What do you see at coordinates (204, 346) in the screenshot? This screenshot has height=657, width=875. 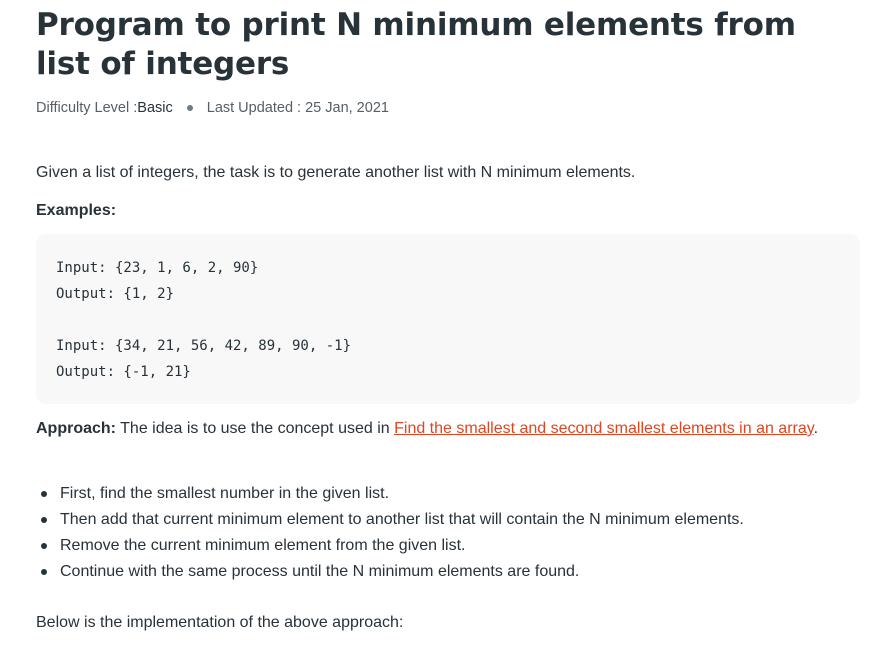 I see `code-line: Input: {34, 21, 56, 42, 89, 90, -1}` at bounding box center [204, 346].